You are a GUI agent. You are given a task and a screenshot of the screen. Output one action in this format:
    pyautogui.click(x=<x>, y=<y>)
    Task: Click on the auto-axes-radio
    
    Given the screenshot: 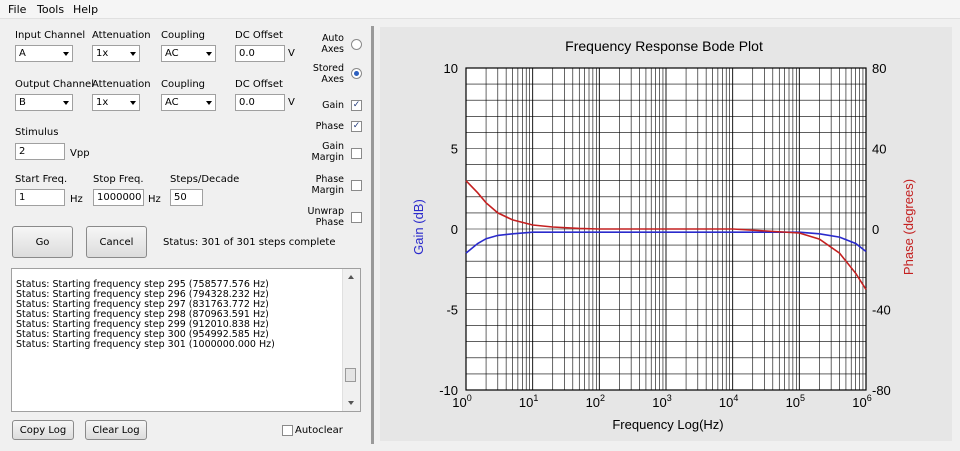 What is the action you would take?
    pyautogui.click(x=356, y=44)
    